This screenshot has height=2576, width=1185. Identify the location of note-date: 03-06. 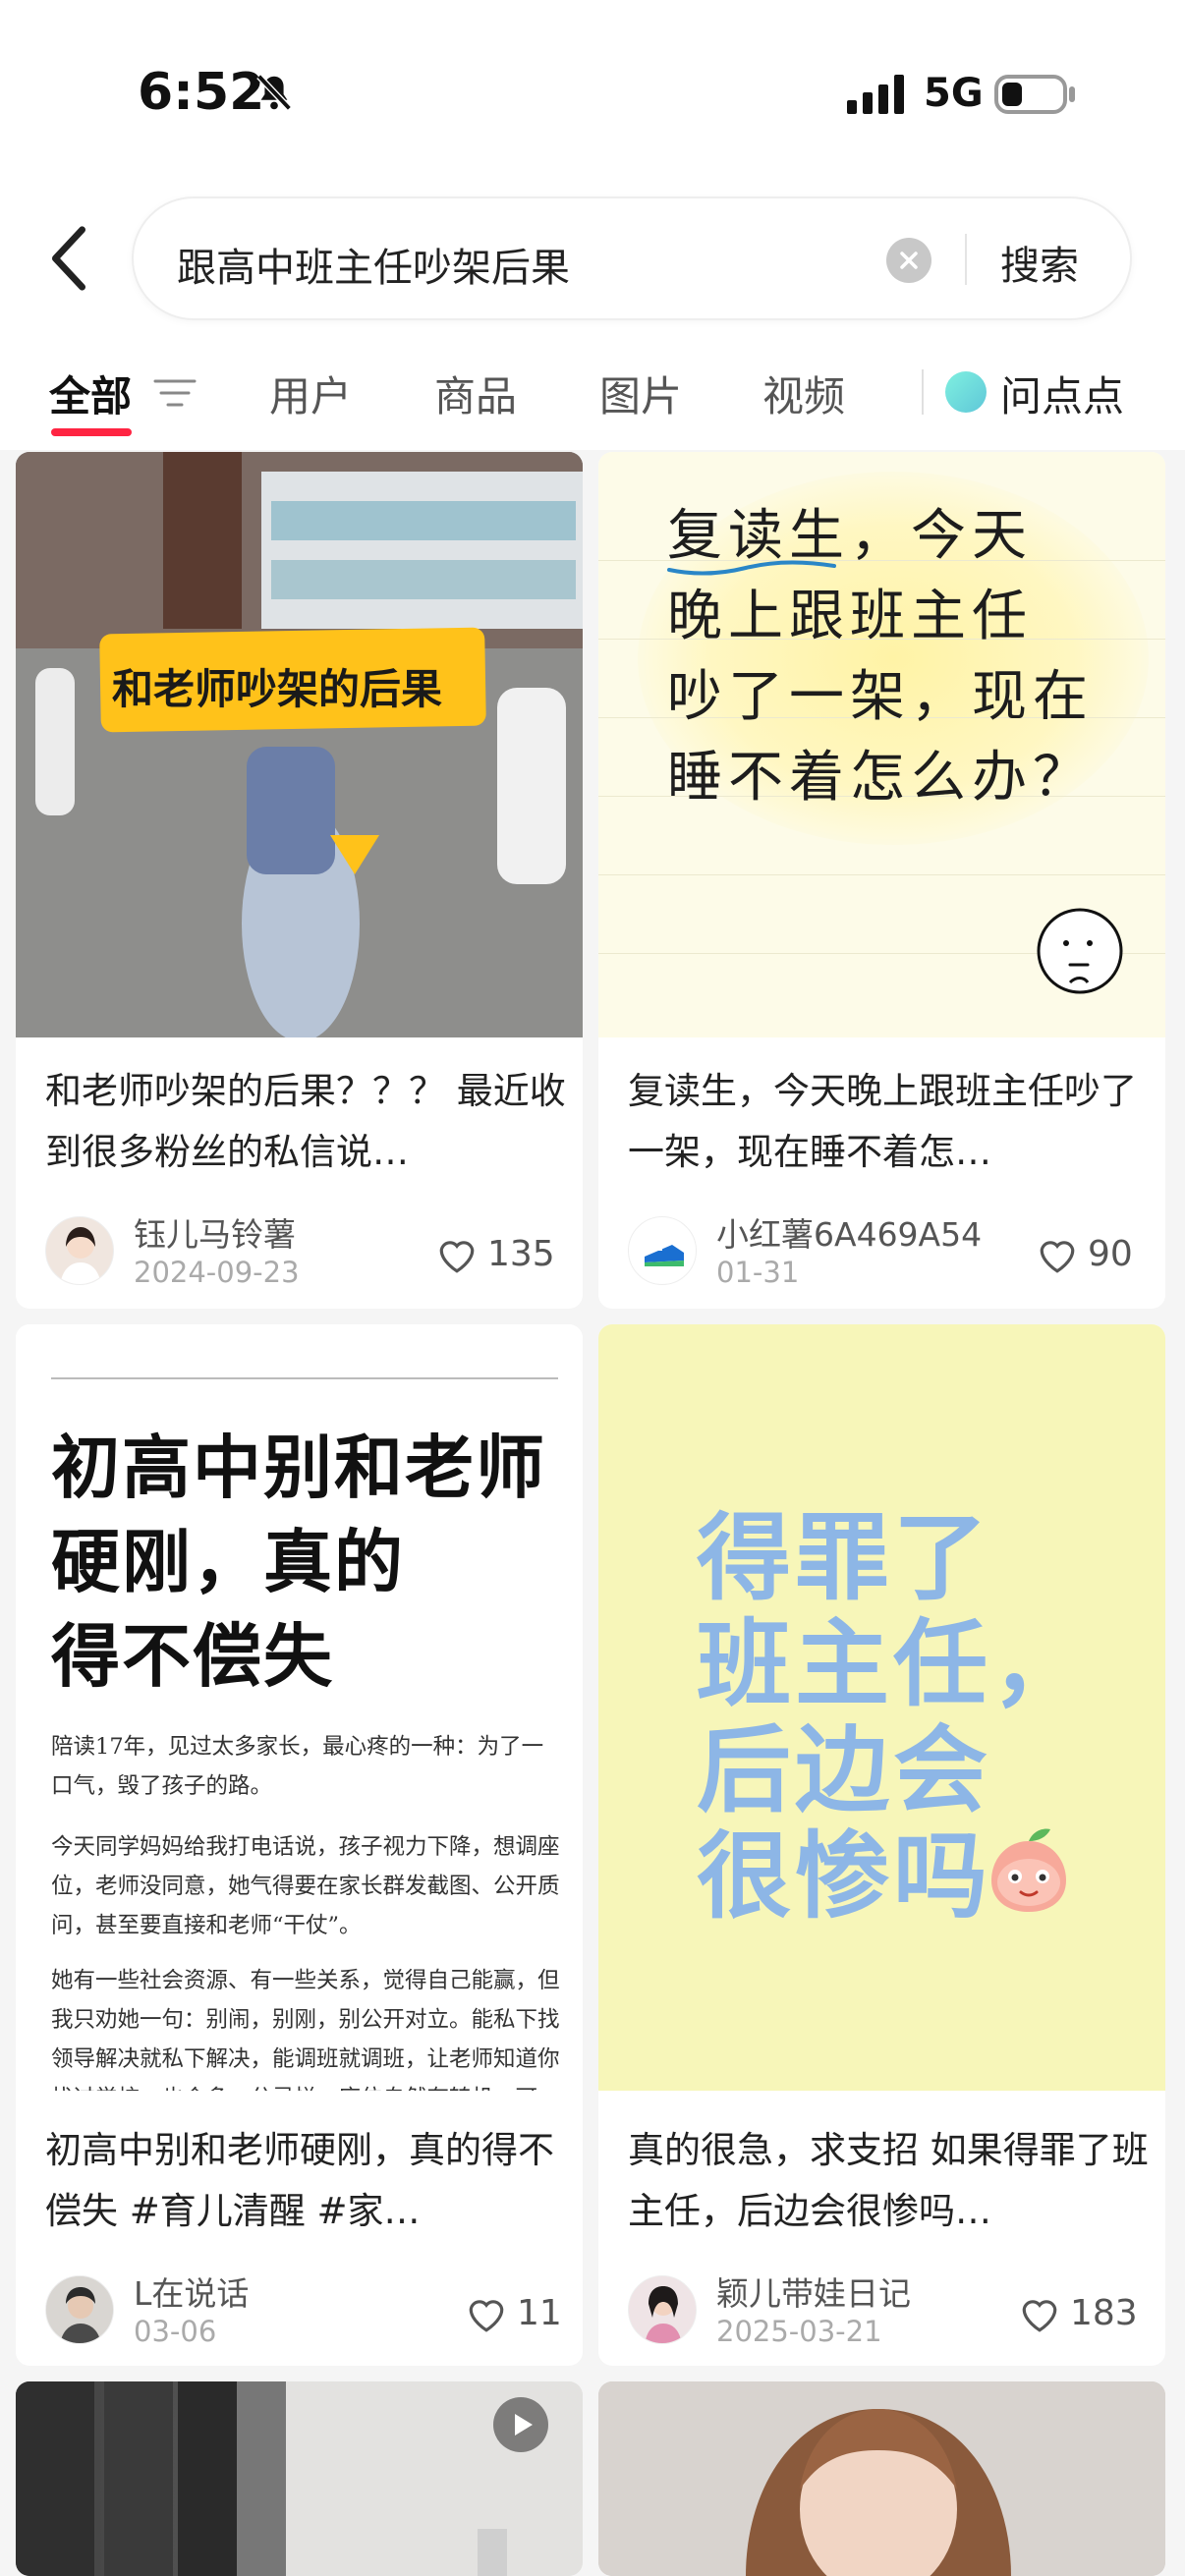
(176, 2331).